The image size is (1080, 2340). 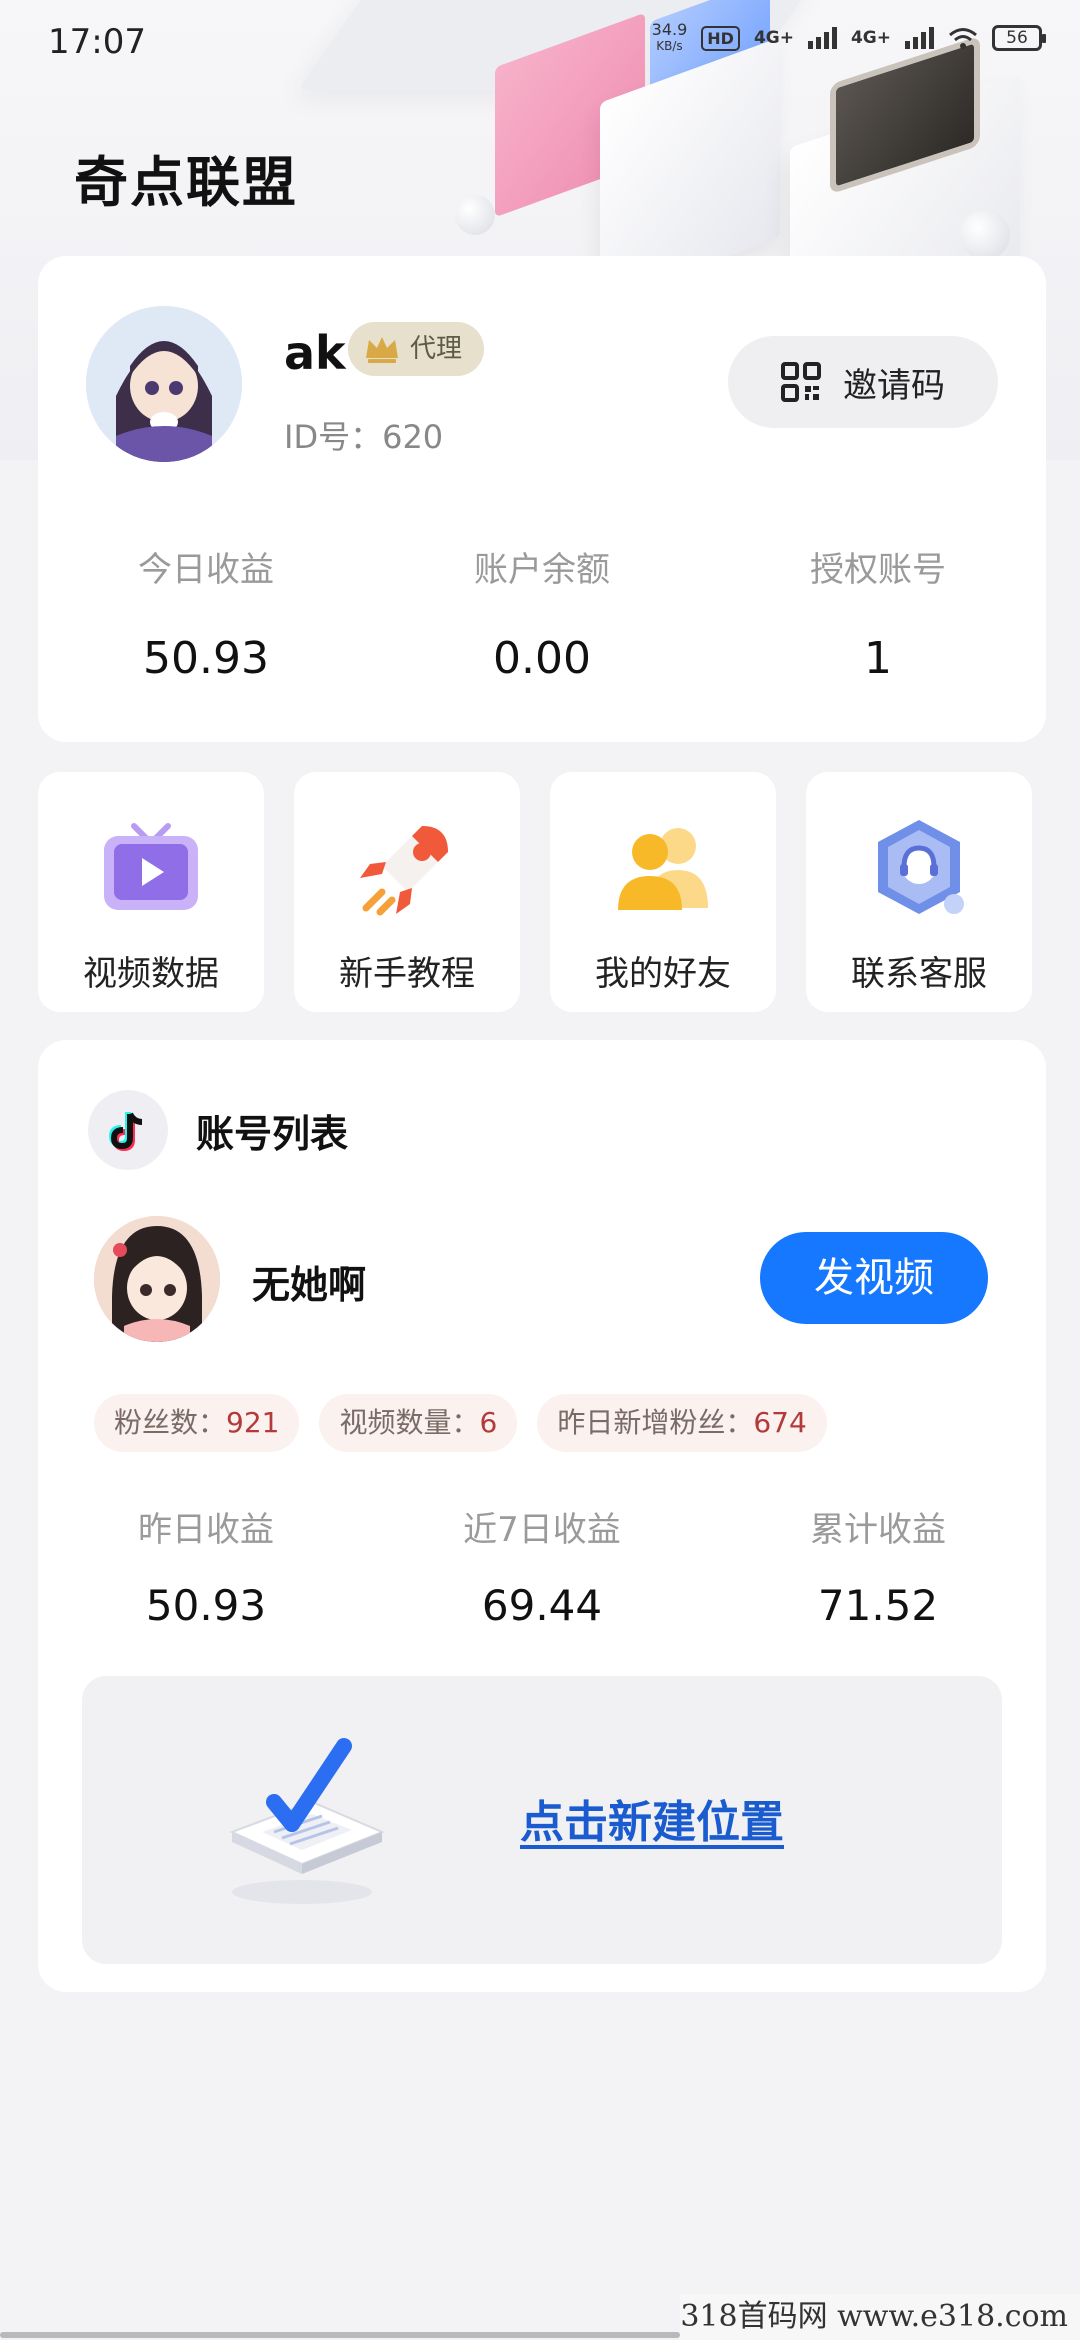 I want to click on status-bar: 17:07 34.9 KB/s HD 4G+ 4G+ 56, so click(x=540, y=40).